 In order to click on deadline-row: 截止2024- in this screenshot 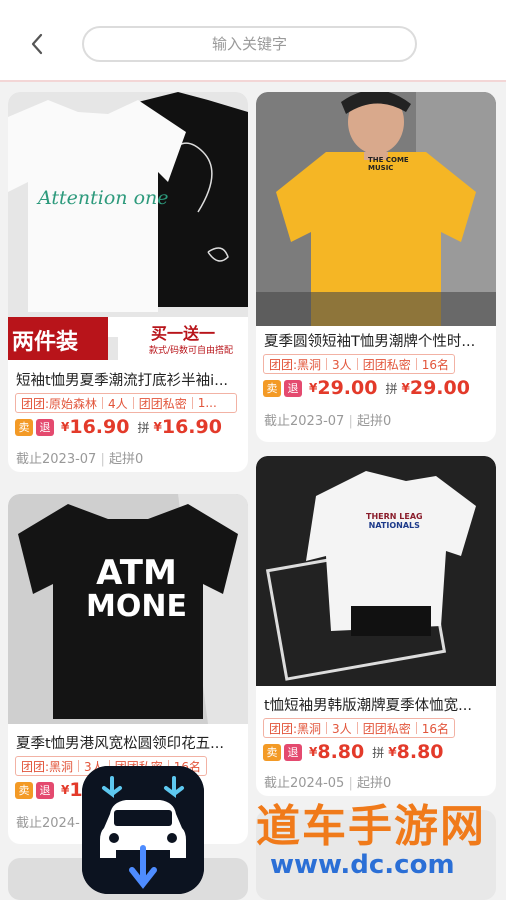, I will do `click(48, 821)`.